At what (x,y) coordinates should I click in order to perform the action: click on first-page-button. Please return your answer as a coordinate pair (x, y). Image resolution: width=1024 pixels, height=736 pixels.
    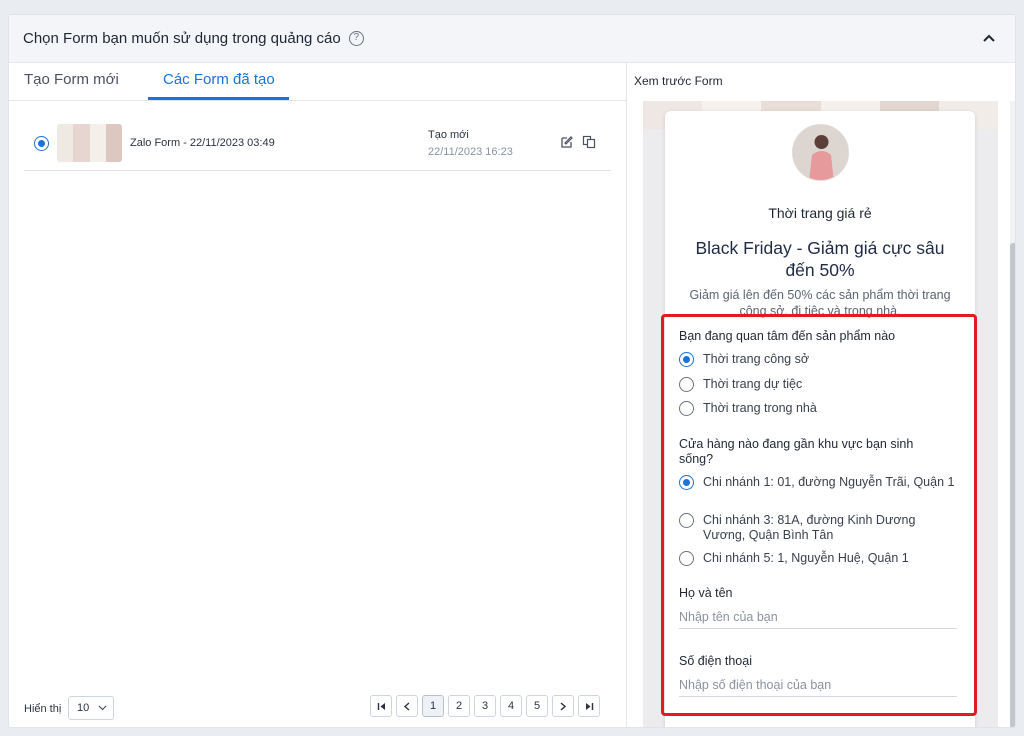
    Looking at the image, I should click on (381, 706).